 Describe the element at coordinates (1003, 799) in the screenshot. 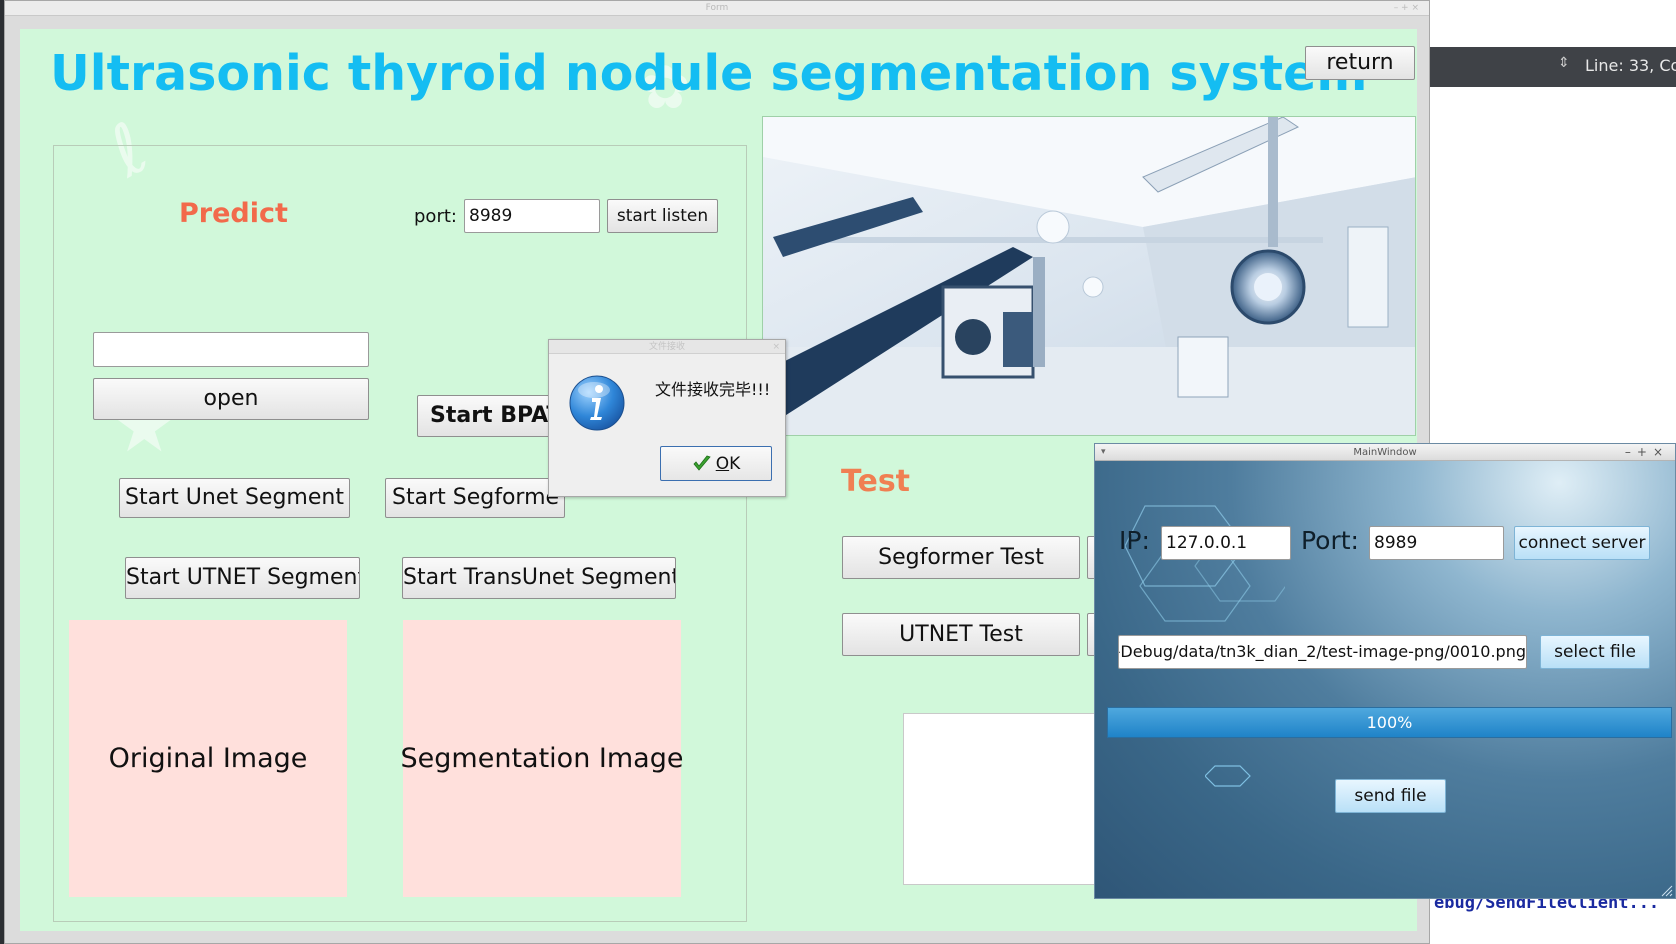

I see `test-image-area` at that location.